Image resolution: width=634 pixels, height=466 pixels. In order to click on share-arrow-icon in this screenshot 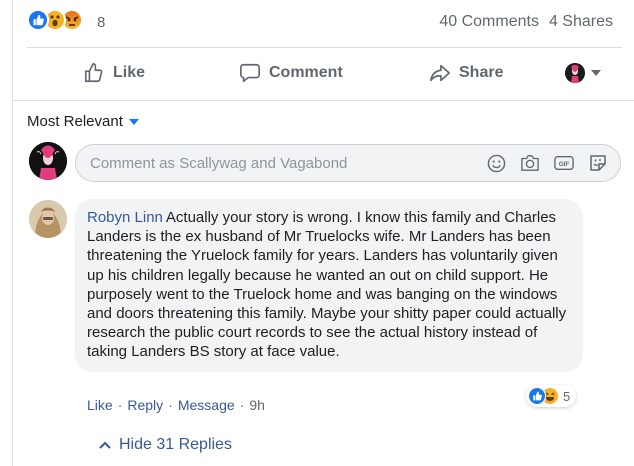, I will do `click(440, 73)`.